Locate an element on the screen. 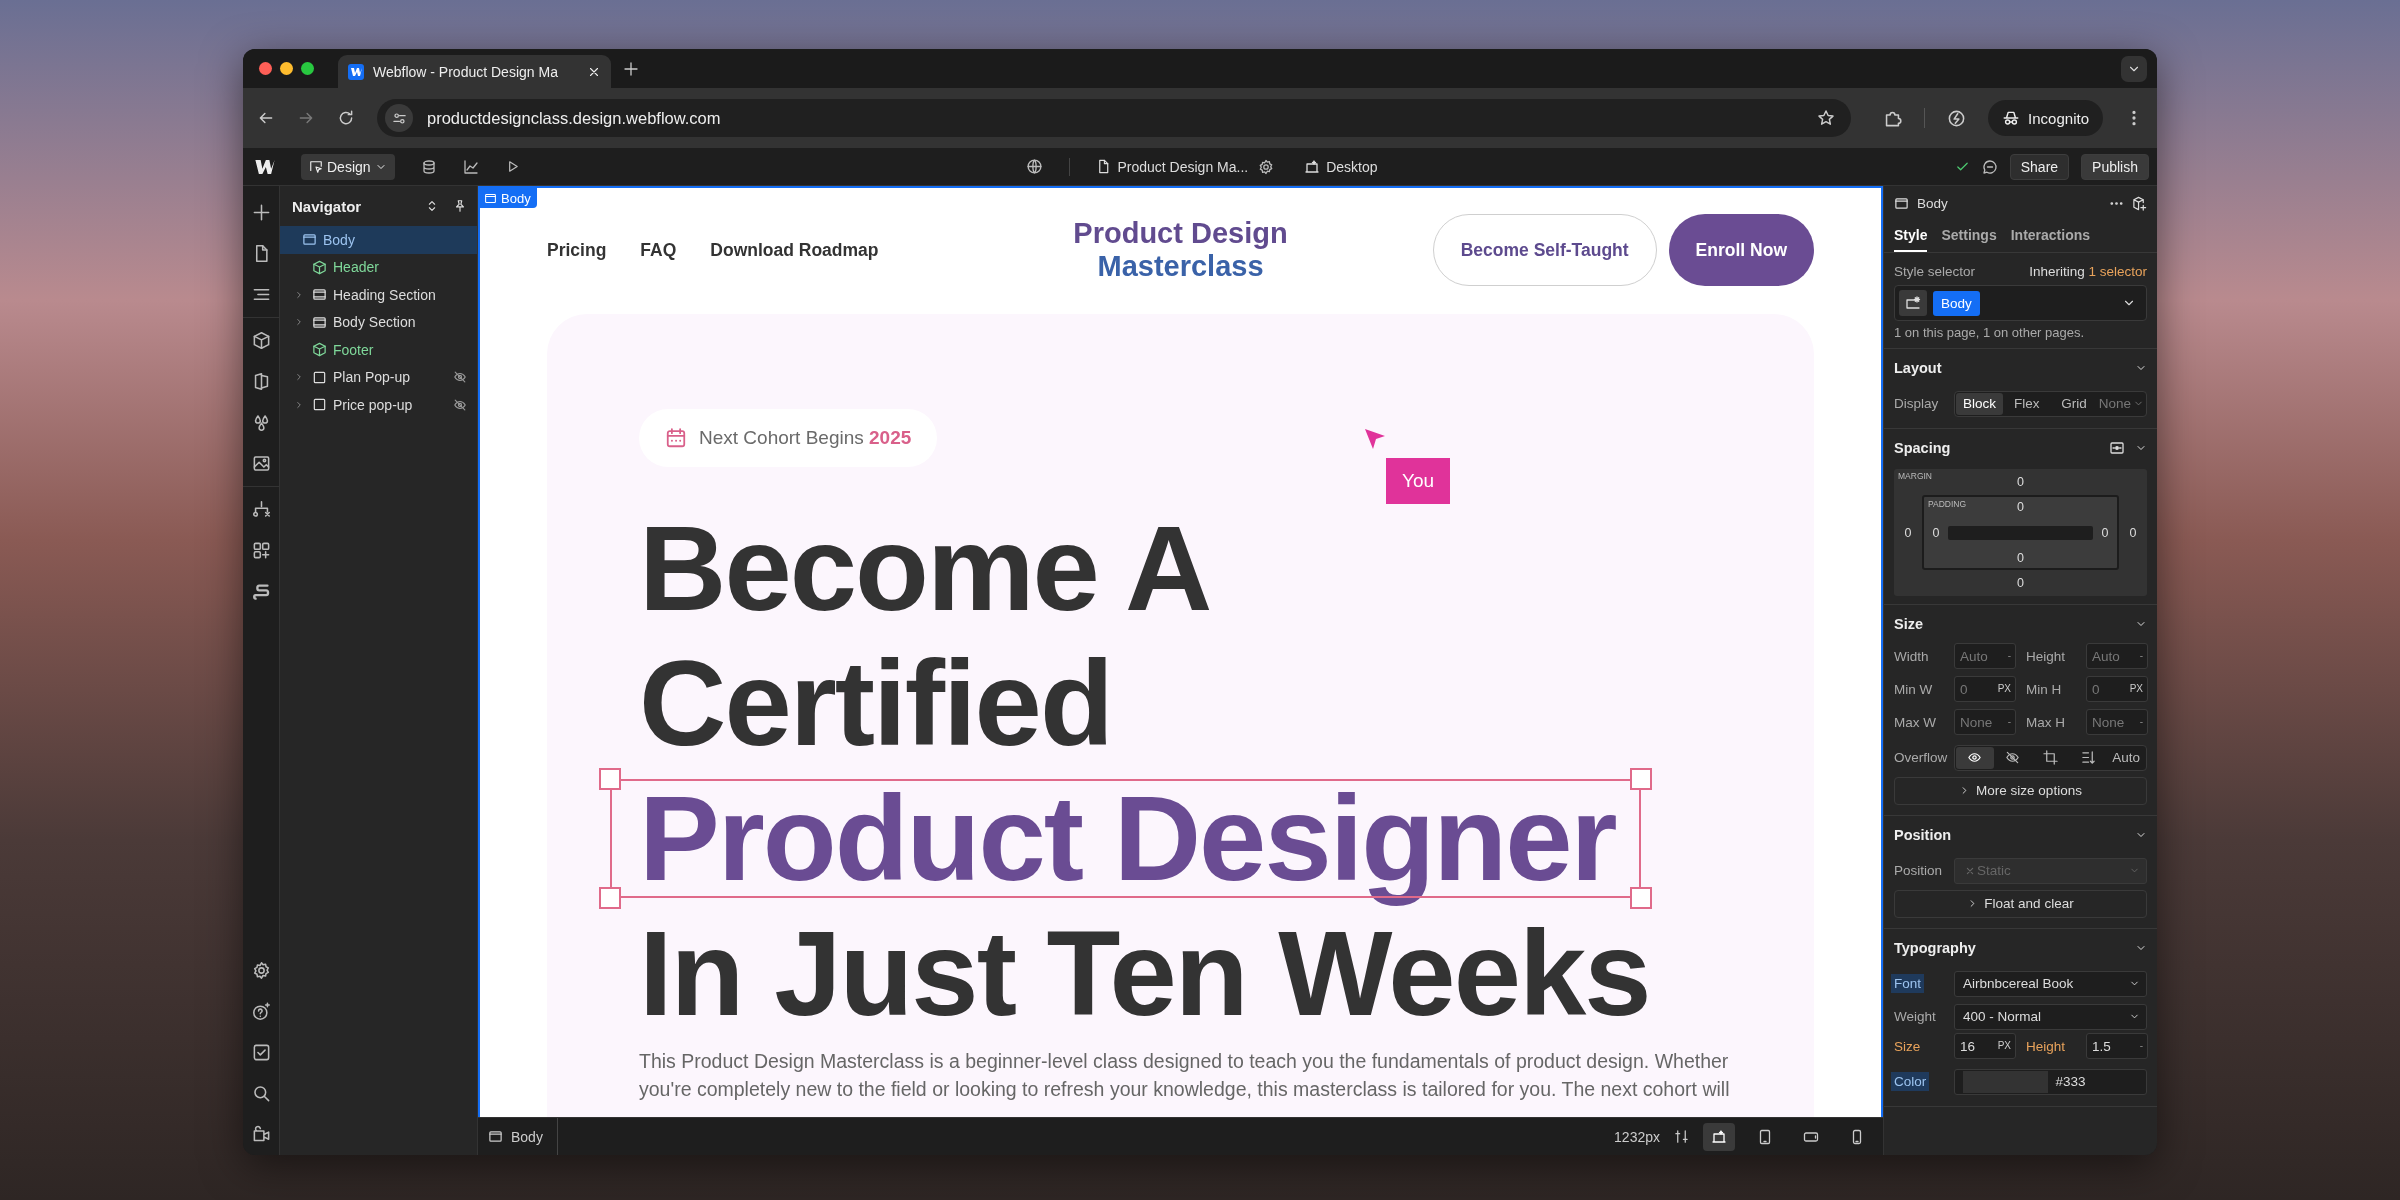 The height and width of the screenshot is (1200, 2400). cube-icon is located at coordinates (261, 340).